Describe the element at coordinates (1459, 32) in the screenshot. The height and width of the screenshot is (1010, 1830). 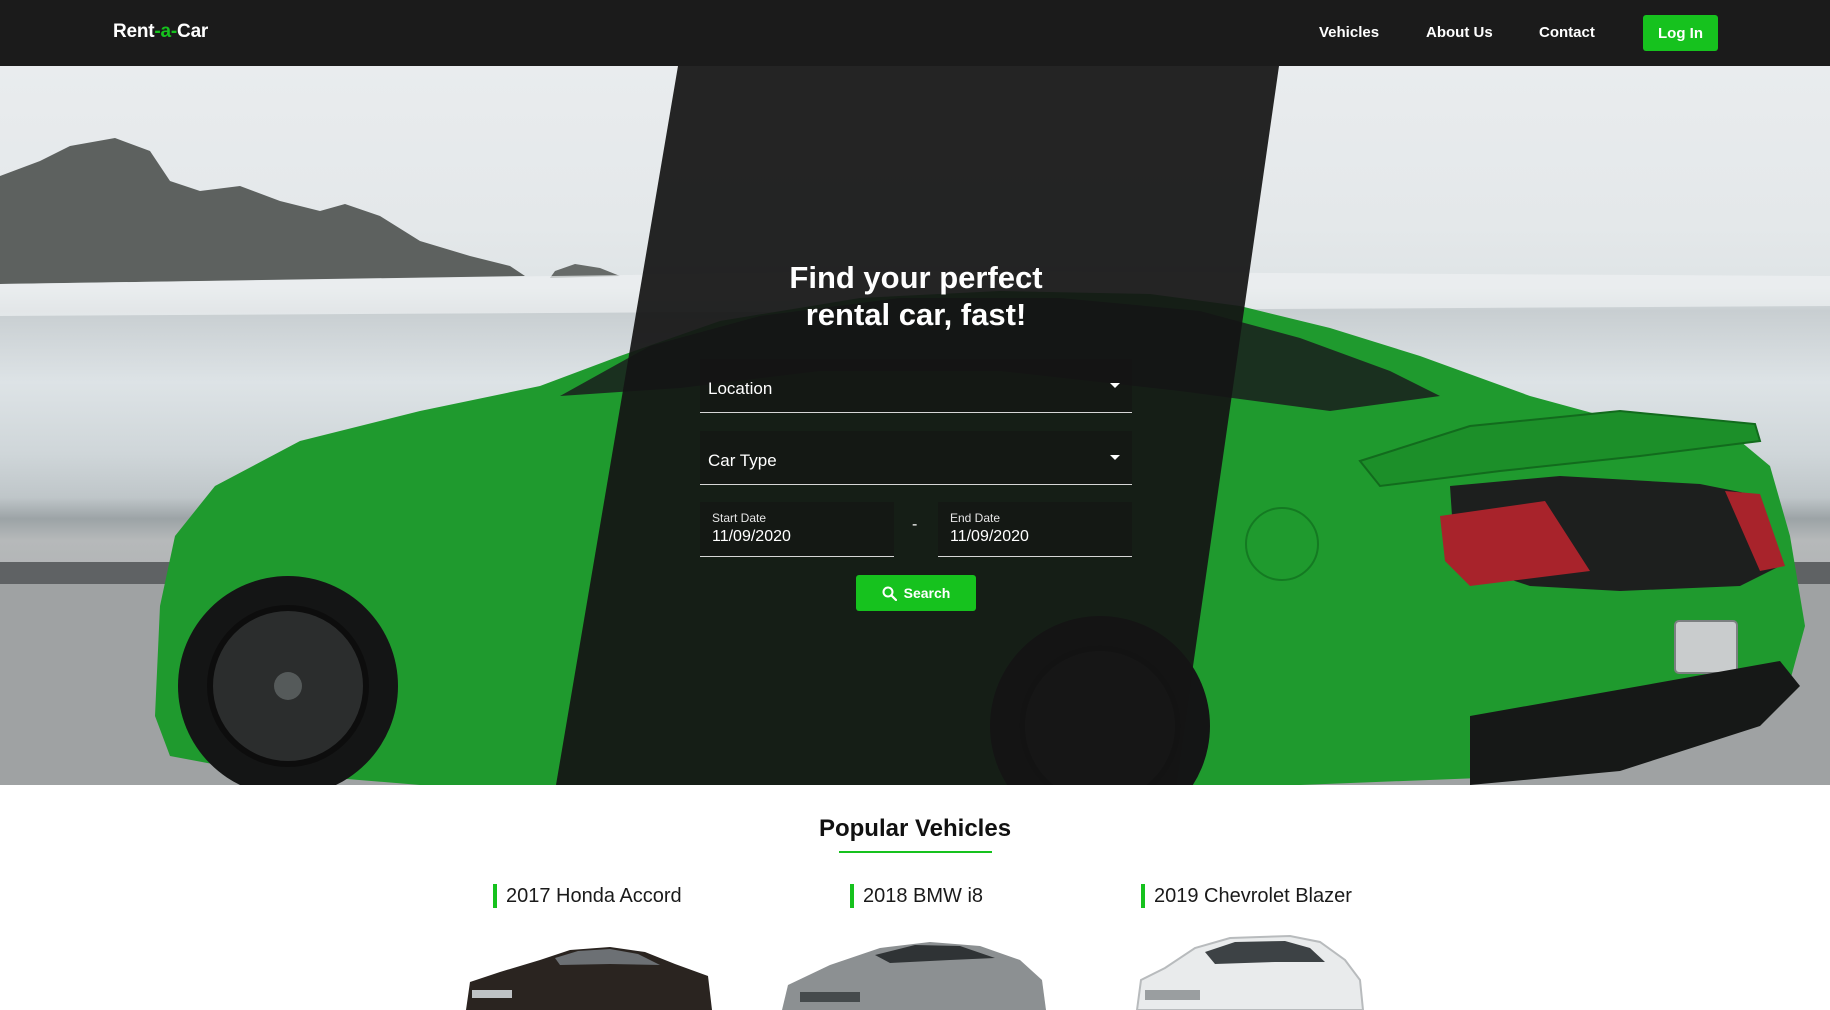
I see `nav-link-about-us: About Us` at that location.